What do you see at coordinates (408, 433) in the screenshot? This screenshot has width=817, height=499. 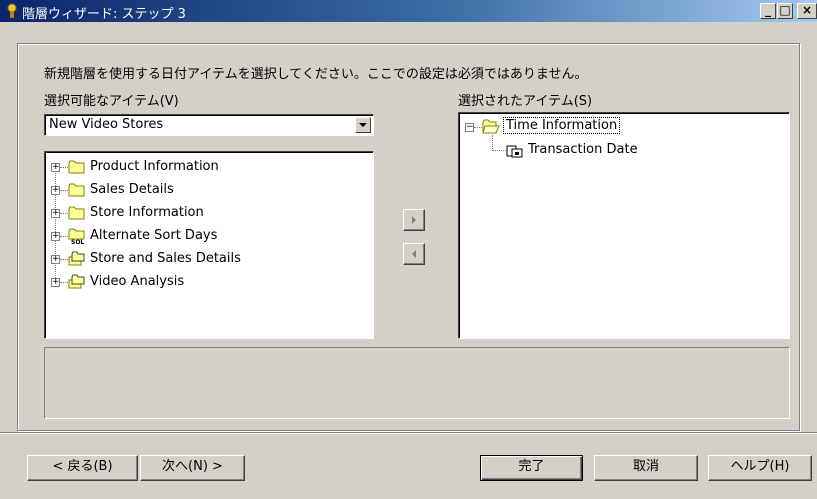 I see `divider` at bounding box center [408, 433].